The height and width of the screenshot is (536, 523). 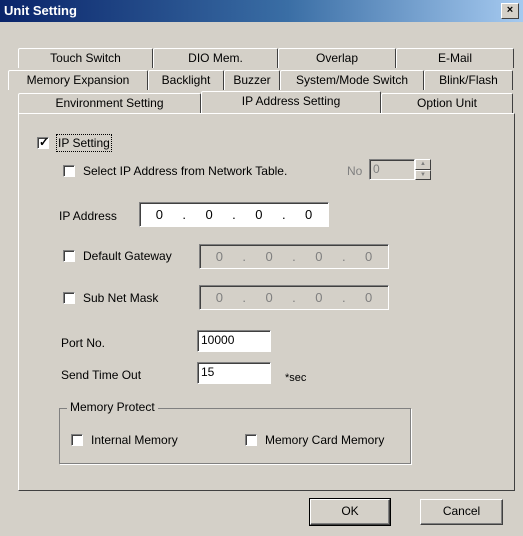 What do you see at coordinates (392, 169) in the screenshot?
I see `table-no-field: 0` at bounding box center [392, 169].